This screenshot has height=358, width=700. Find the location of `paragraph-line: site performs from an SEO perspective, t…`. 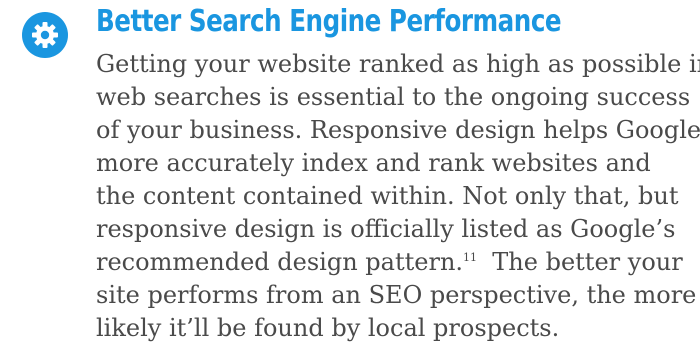

paragraph-line: site performs from an SEO perspective, t… is located at coordinates (396, 295).